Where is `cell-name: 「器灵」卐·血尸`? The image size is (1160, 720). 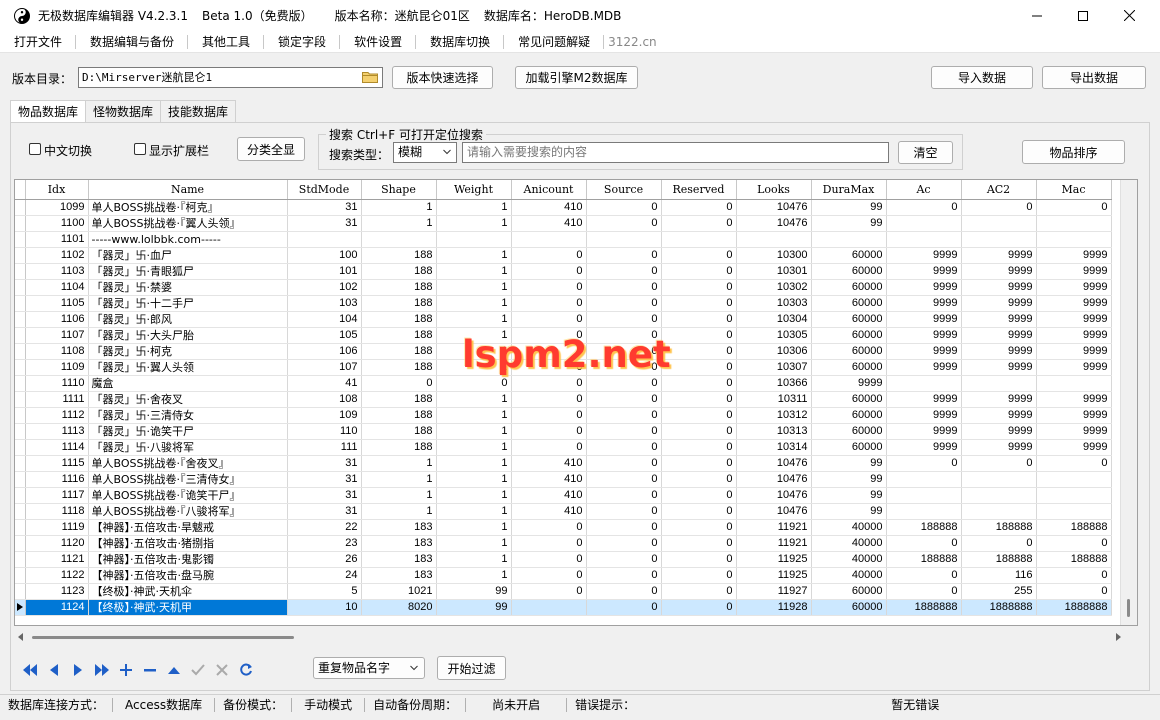
cell-name: 「器灵」卐·血尸 is located at coordinates (188, 255).